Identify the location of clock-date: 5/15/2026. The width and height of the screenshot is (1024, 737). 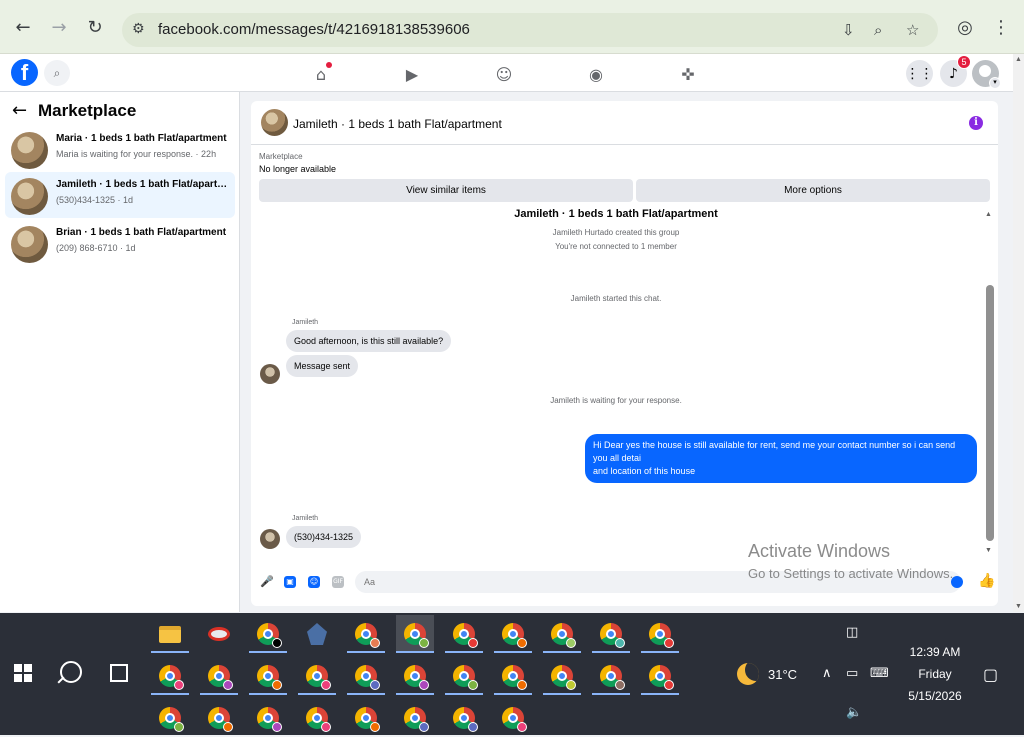
(935, 696).